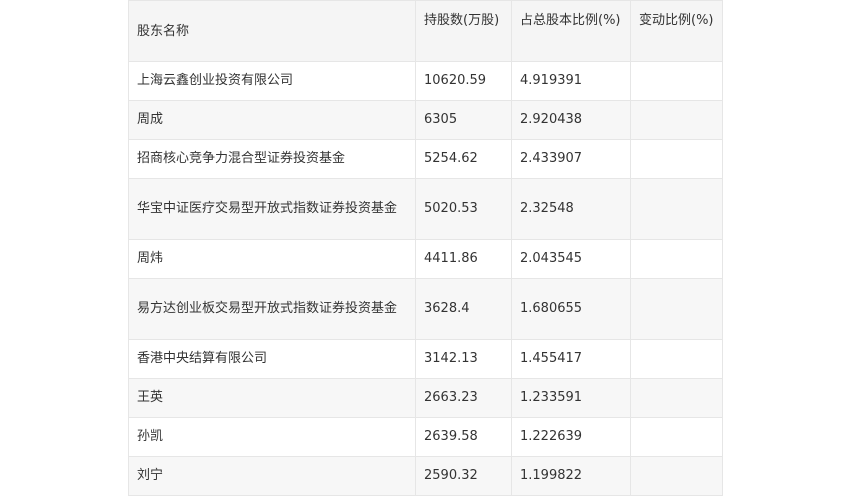 Image resolution: width=850 pixels, height=496 pixels. I want to click on table-row: 周炜 4411.86 2.043545, so click(425, 259).